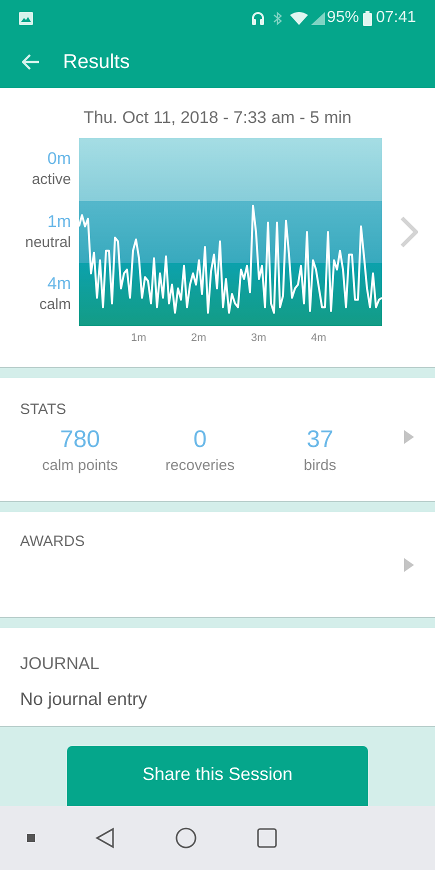  What do you see at coordinates (299, 18) in the screenshot?
I see `wifi-icon` at bounding box center [299, 18].